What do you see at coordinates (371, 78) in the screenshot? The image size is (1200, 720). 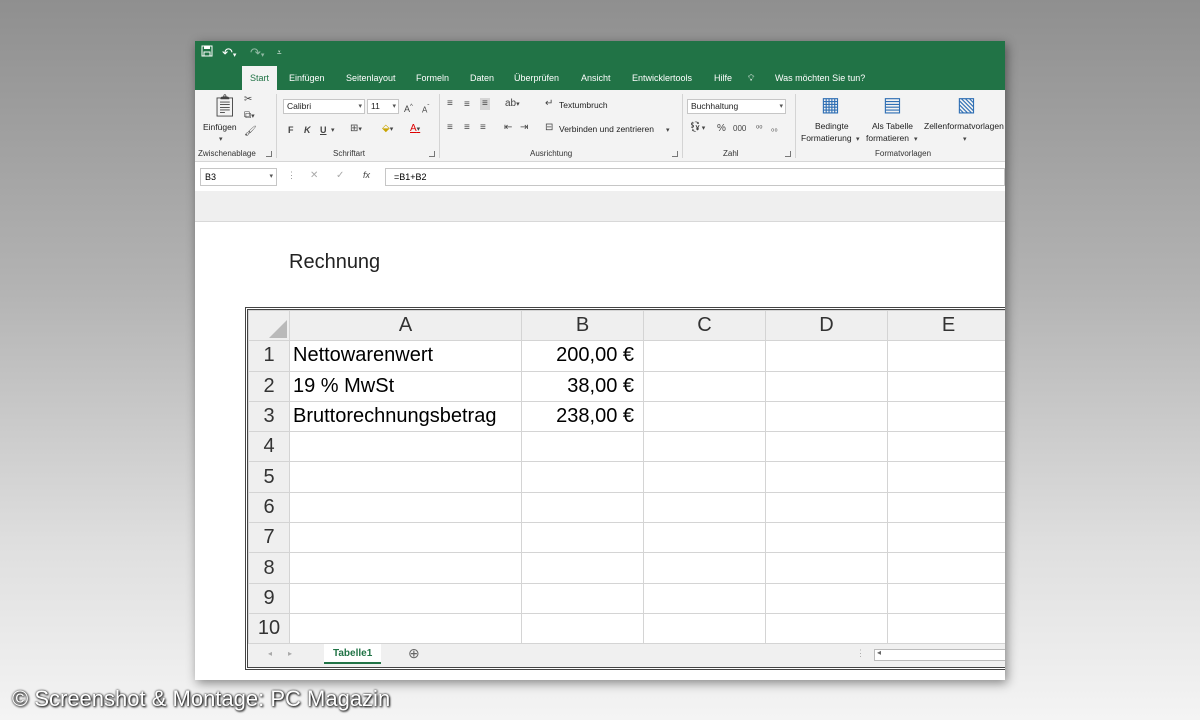 I see `tab-seitenlayout: Seitenlayout` at bounding box center [371, 78].